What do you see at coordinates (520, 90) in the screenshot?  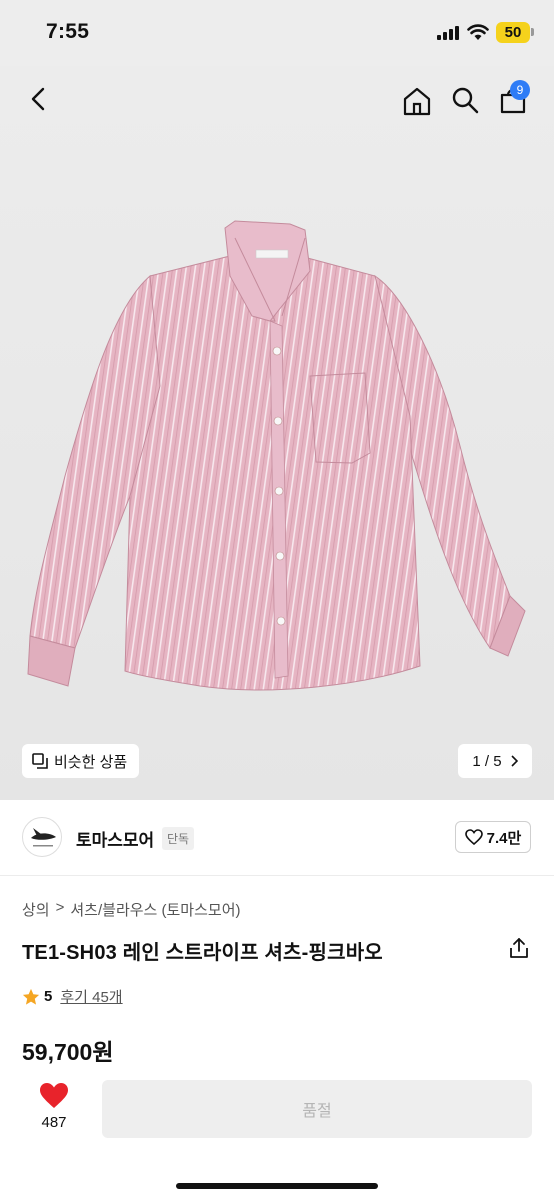 I see `cart-count-badge: 9` at bounding box center [520, 90].